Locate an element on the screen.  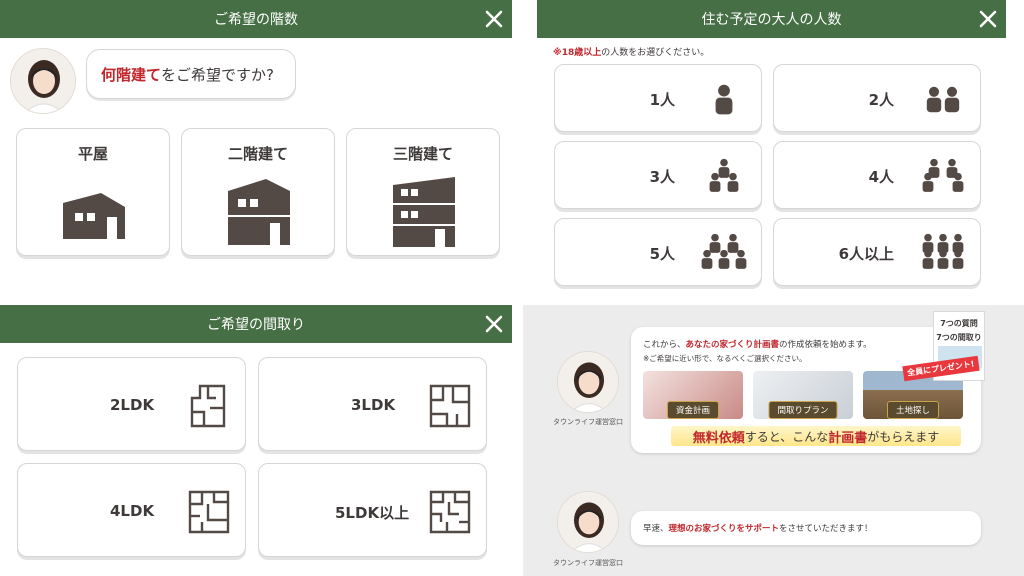
age-note: ※18歳以上の人数をお選びください。 is located at coordinates (631, 51).